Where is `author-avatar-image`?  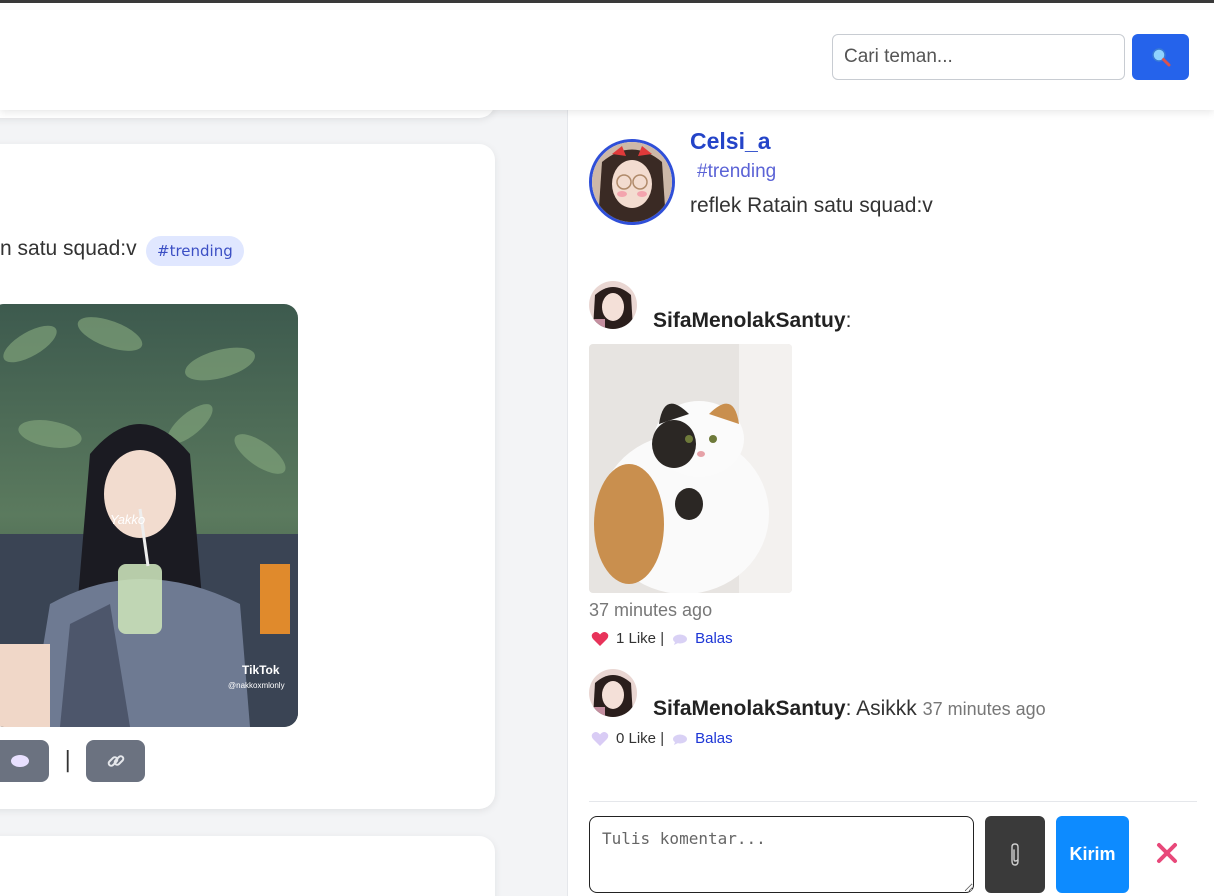
author-avatar-image is located at coordinates (632, 182).